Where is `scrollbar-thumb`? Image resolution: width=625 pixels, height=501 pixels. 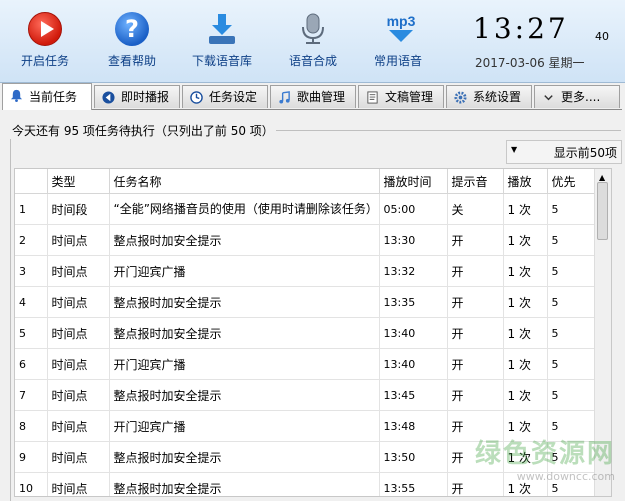
scrollbar-thumb is located at coordinates (602, 211).